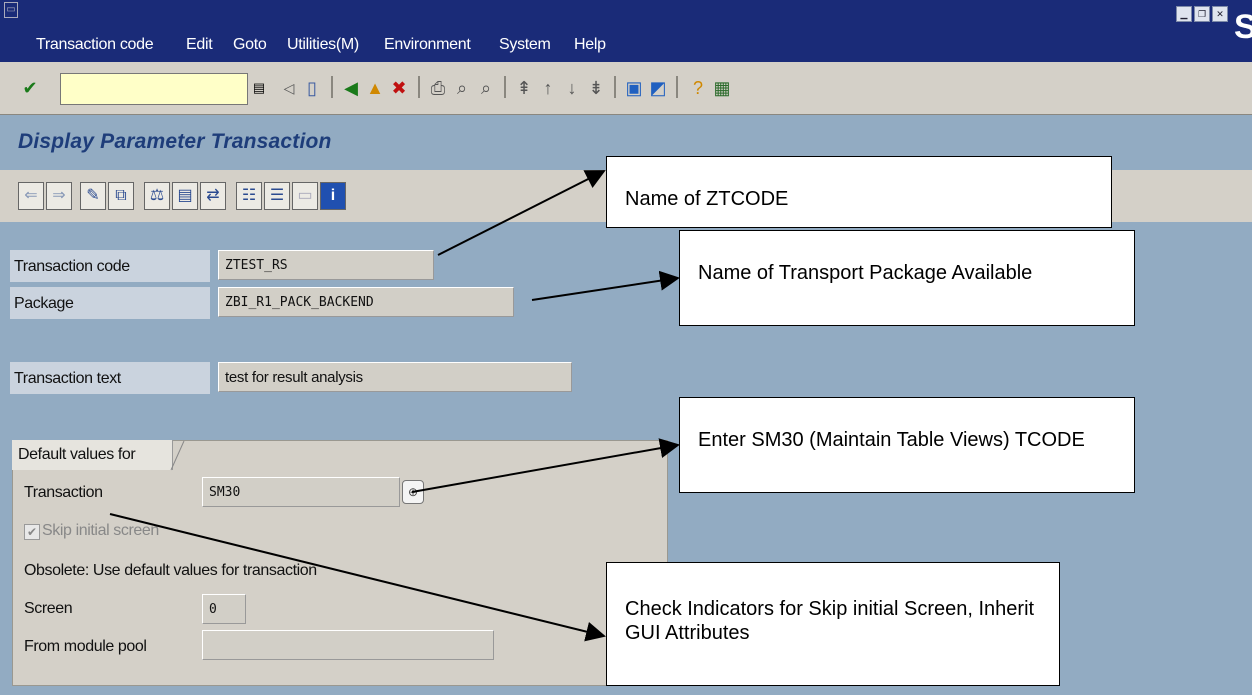  What do you see at coordinates (907, 278) in the screenshot?
I see `callout-package: Name of Transport Package Available` at bounding box center [907, 278].